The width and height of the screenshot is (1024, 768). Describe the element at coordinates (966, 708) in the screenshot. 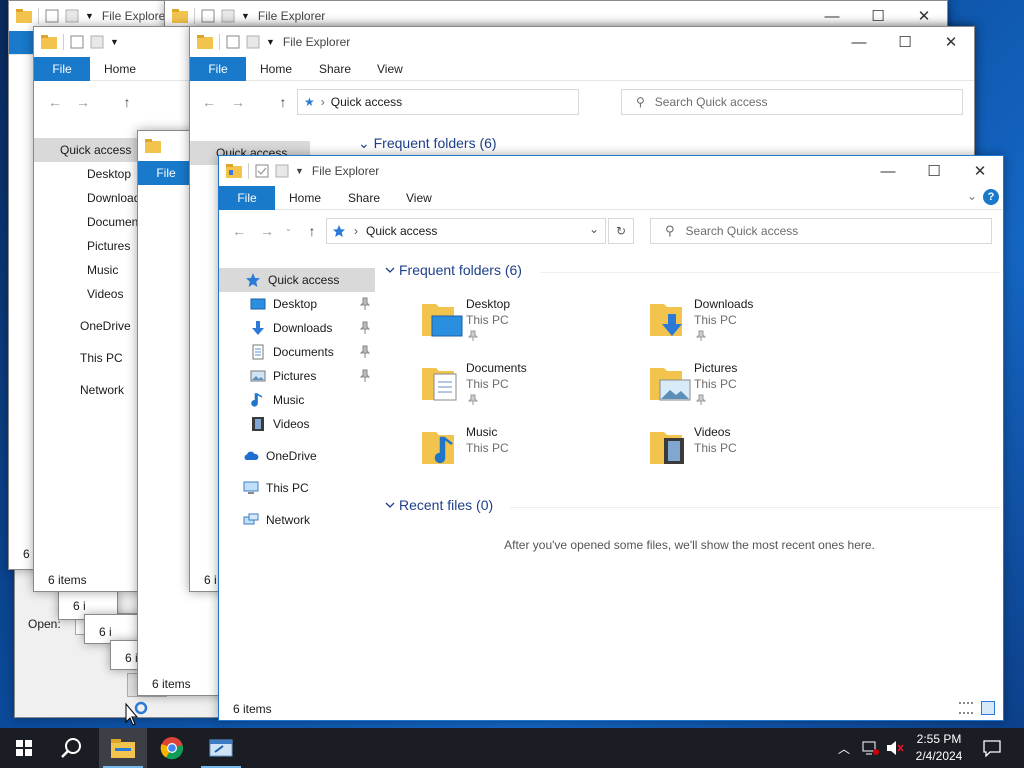

I see `details-view-icon` at that location.